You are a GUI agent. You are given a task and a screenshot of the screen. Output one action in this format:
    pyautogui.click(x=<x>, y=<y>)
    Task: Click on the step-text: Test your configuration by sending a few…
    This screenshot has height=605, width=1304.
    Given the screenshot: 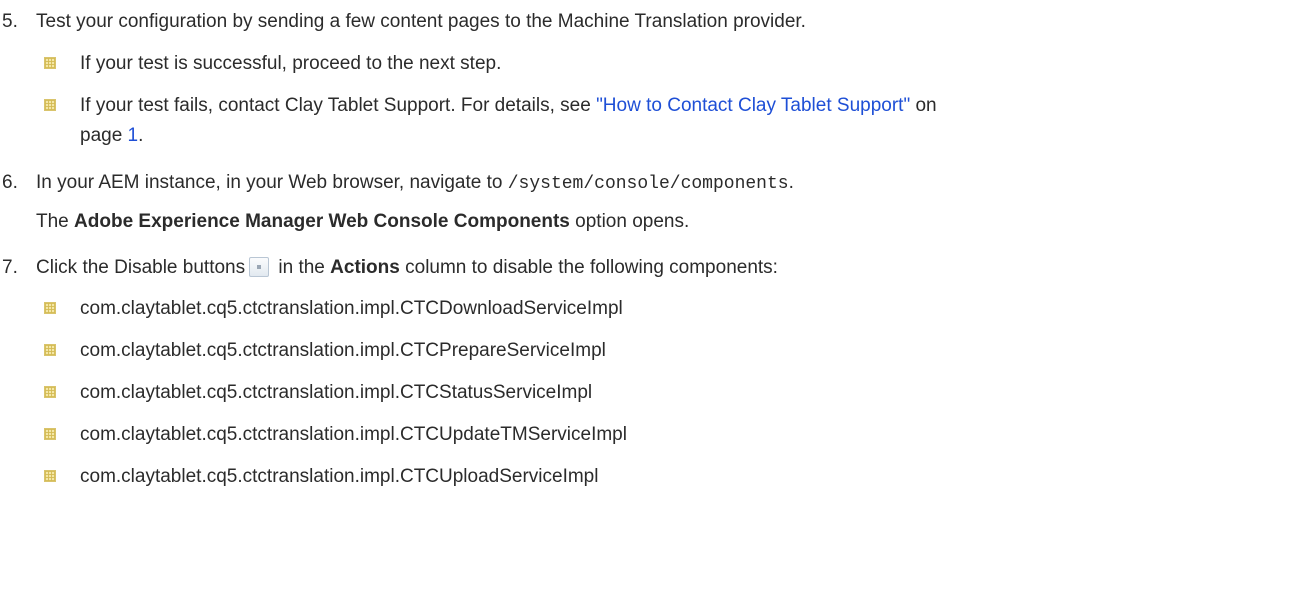 What is the action you would take?
    pyautogui.click(x=421, y=21)
    